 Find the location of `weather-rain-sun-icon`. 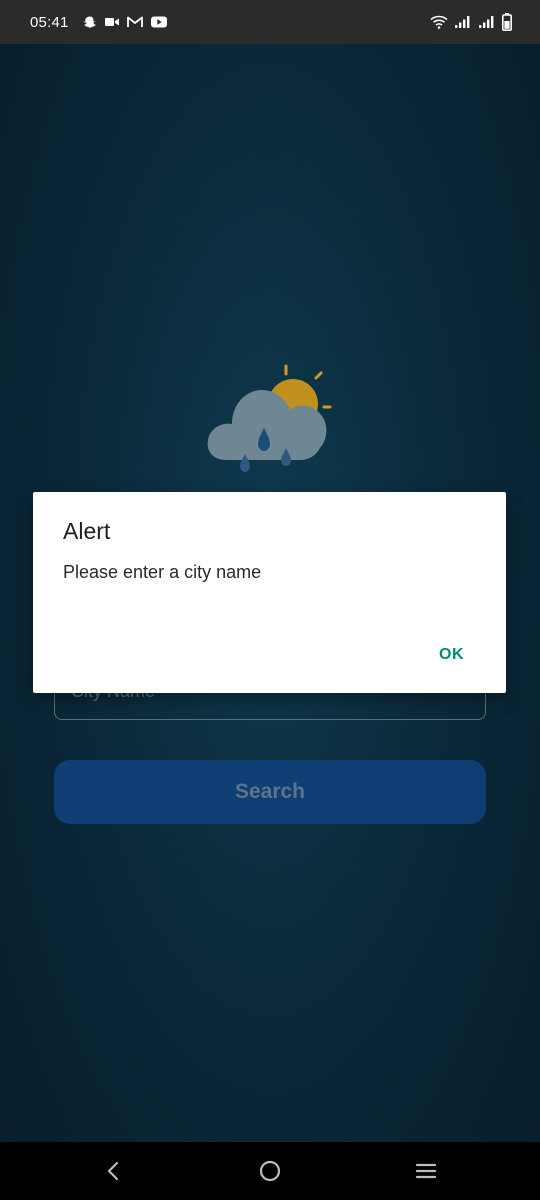

weather-rain-sun-icon is located at coordinates (269, 422).